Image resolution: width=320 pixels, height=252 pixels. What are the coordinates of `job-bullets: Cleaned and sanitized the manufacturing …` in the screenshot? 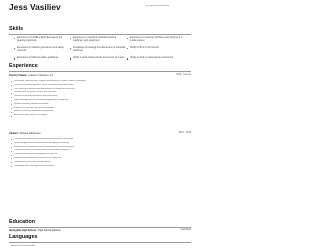 It's located at (100, 153).